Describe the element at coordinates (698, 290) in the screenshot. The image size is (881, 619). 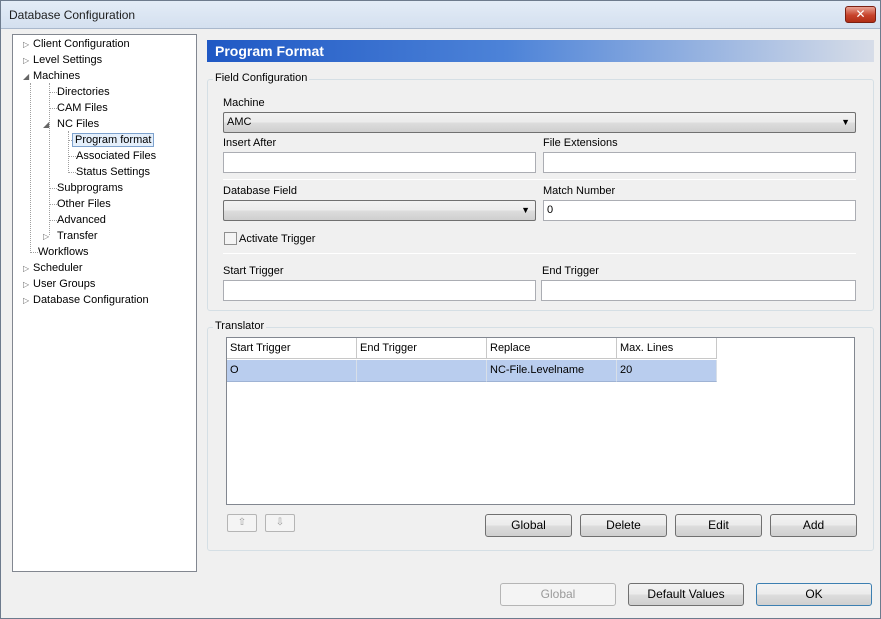
I see `end-trigger-input` at that location.